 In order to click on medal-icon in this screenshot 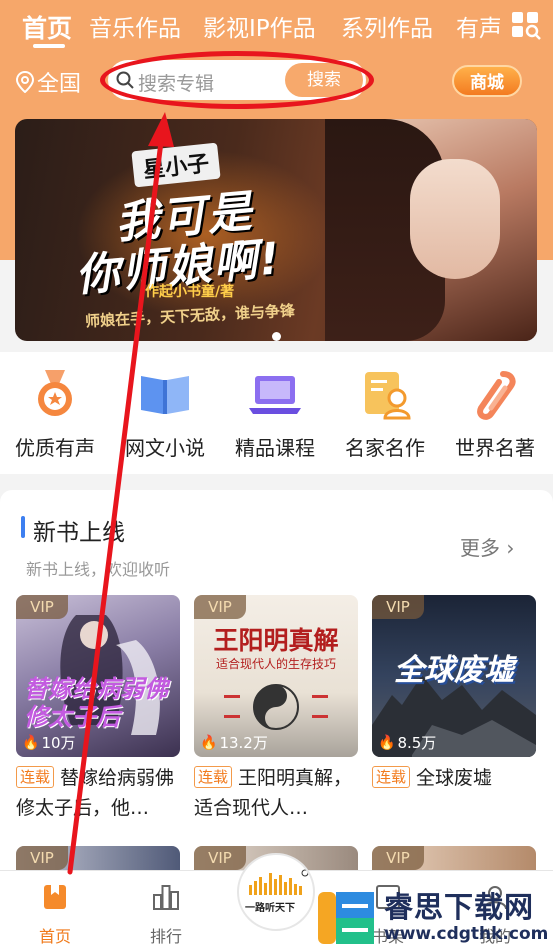, I will do `click(55, 394)`.